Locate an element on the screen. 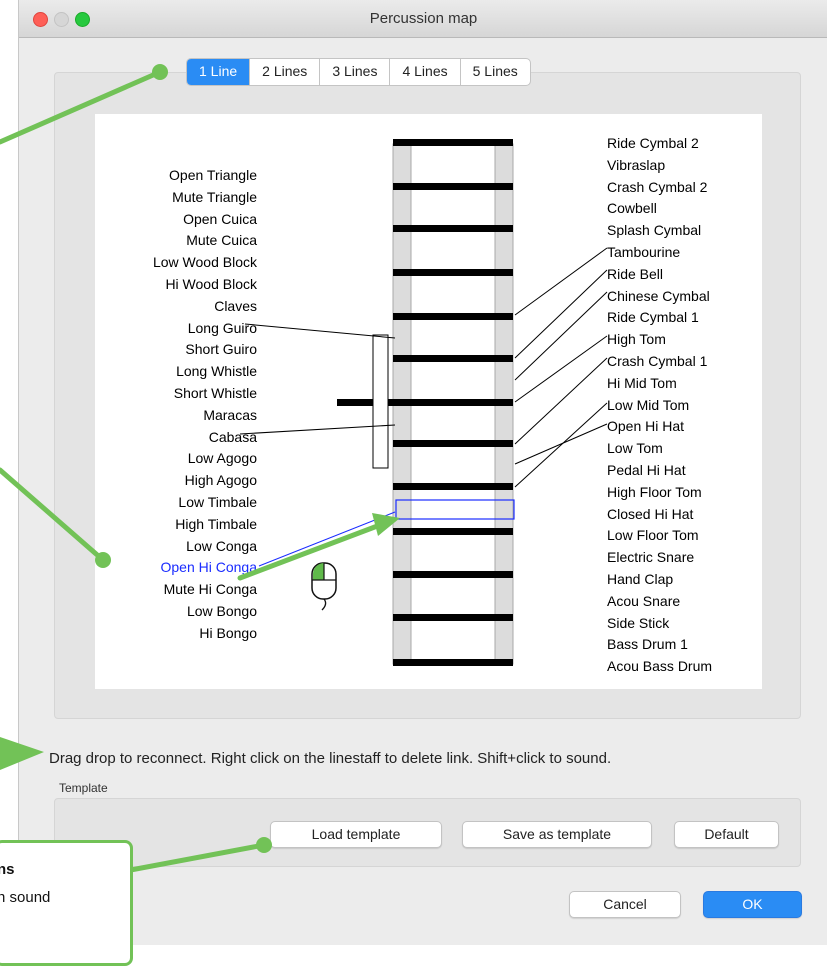  window-title: Percussion map is located at coordinates (423, 18).